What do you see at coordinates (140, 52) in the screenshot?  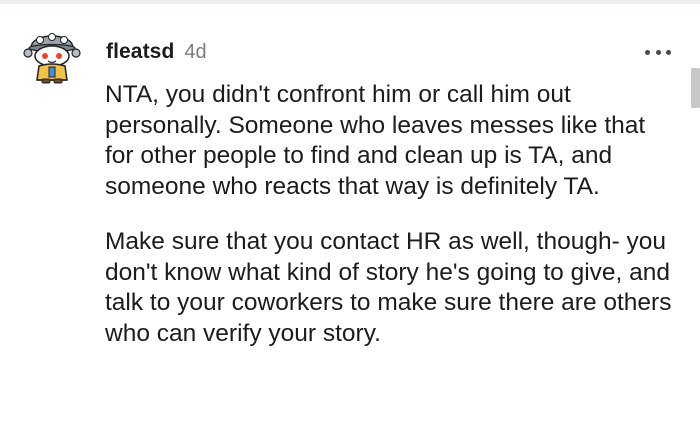 I see `comment-author: fleatsd` at bounding box center [140, 52].